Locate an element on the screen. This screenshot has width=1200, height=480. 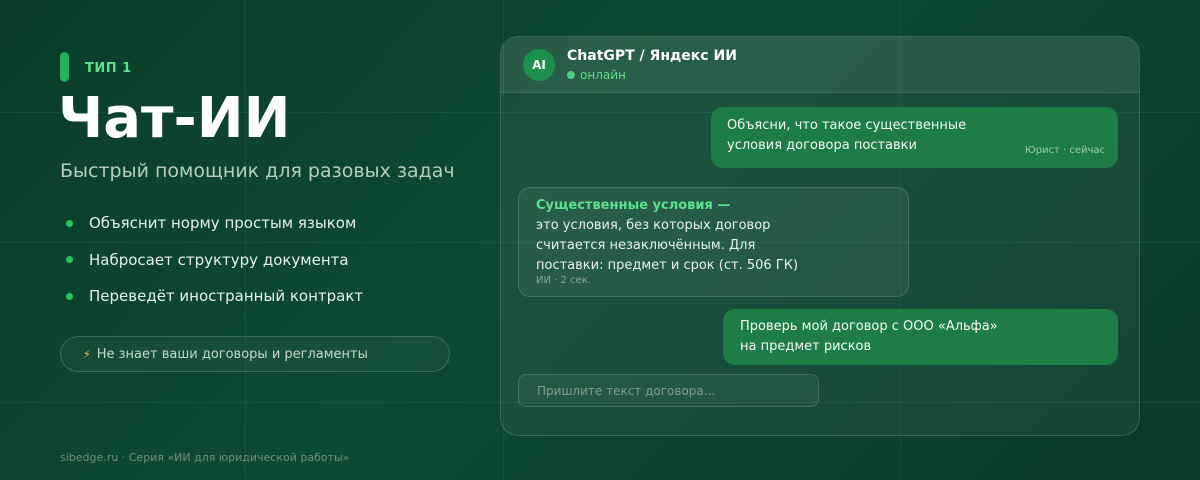
status-text: онлайн is located at coordinates (603, 75).